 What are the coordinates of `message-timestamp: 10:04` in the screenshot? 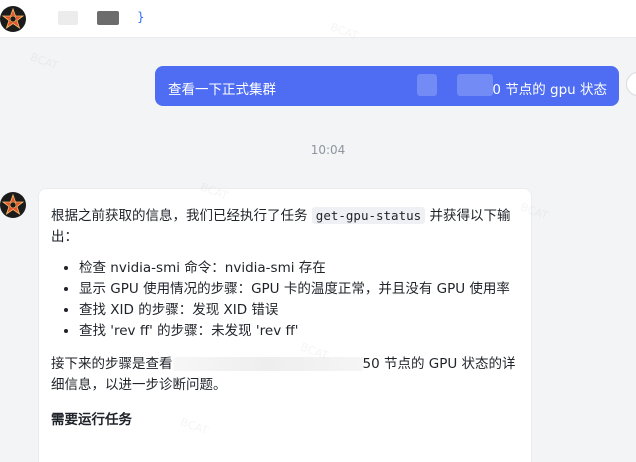 It's located at (328, 150).